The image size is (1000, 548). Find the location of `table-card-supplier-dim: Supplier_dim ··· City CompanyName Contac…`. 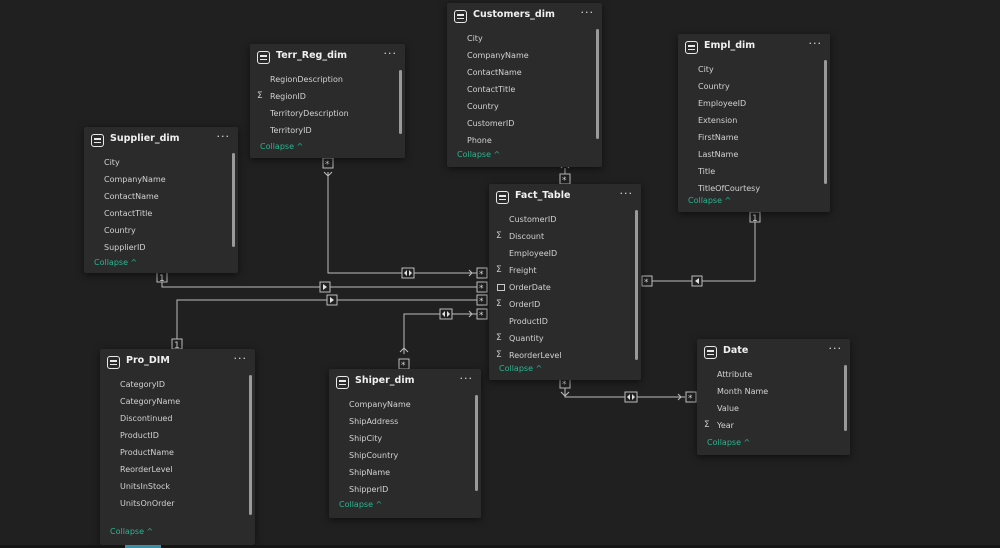

table-card-supplier-dim: Supplier_dim ··· City CompanyName Contac… is located at coordinates (161, 200).